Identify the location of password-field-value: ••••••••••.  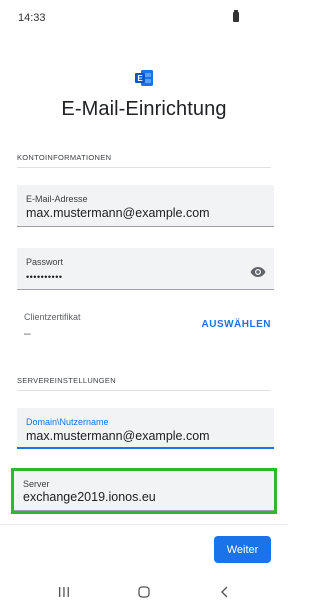
(44, 277).